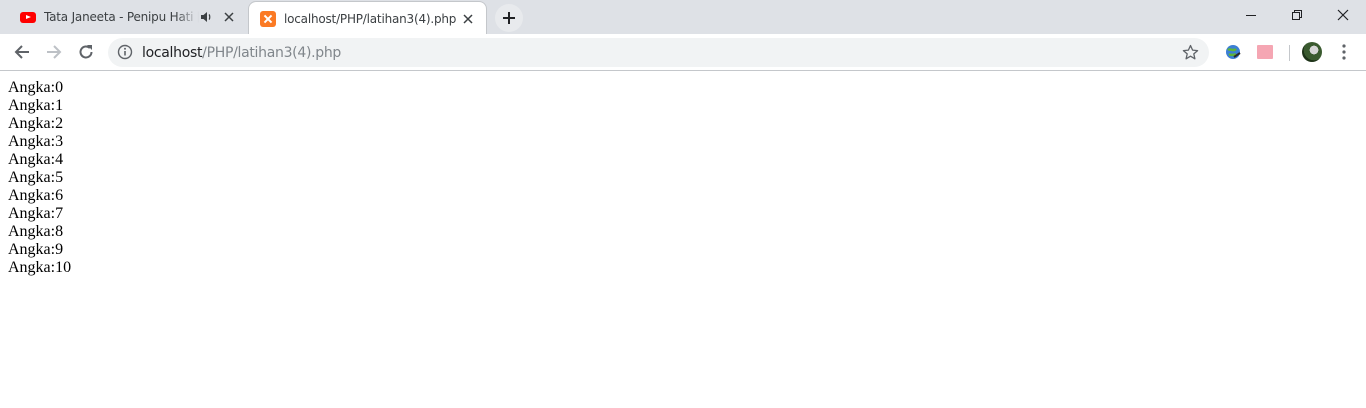  I want to click on output-line: Angka:9, so click(36, 249).